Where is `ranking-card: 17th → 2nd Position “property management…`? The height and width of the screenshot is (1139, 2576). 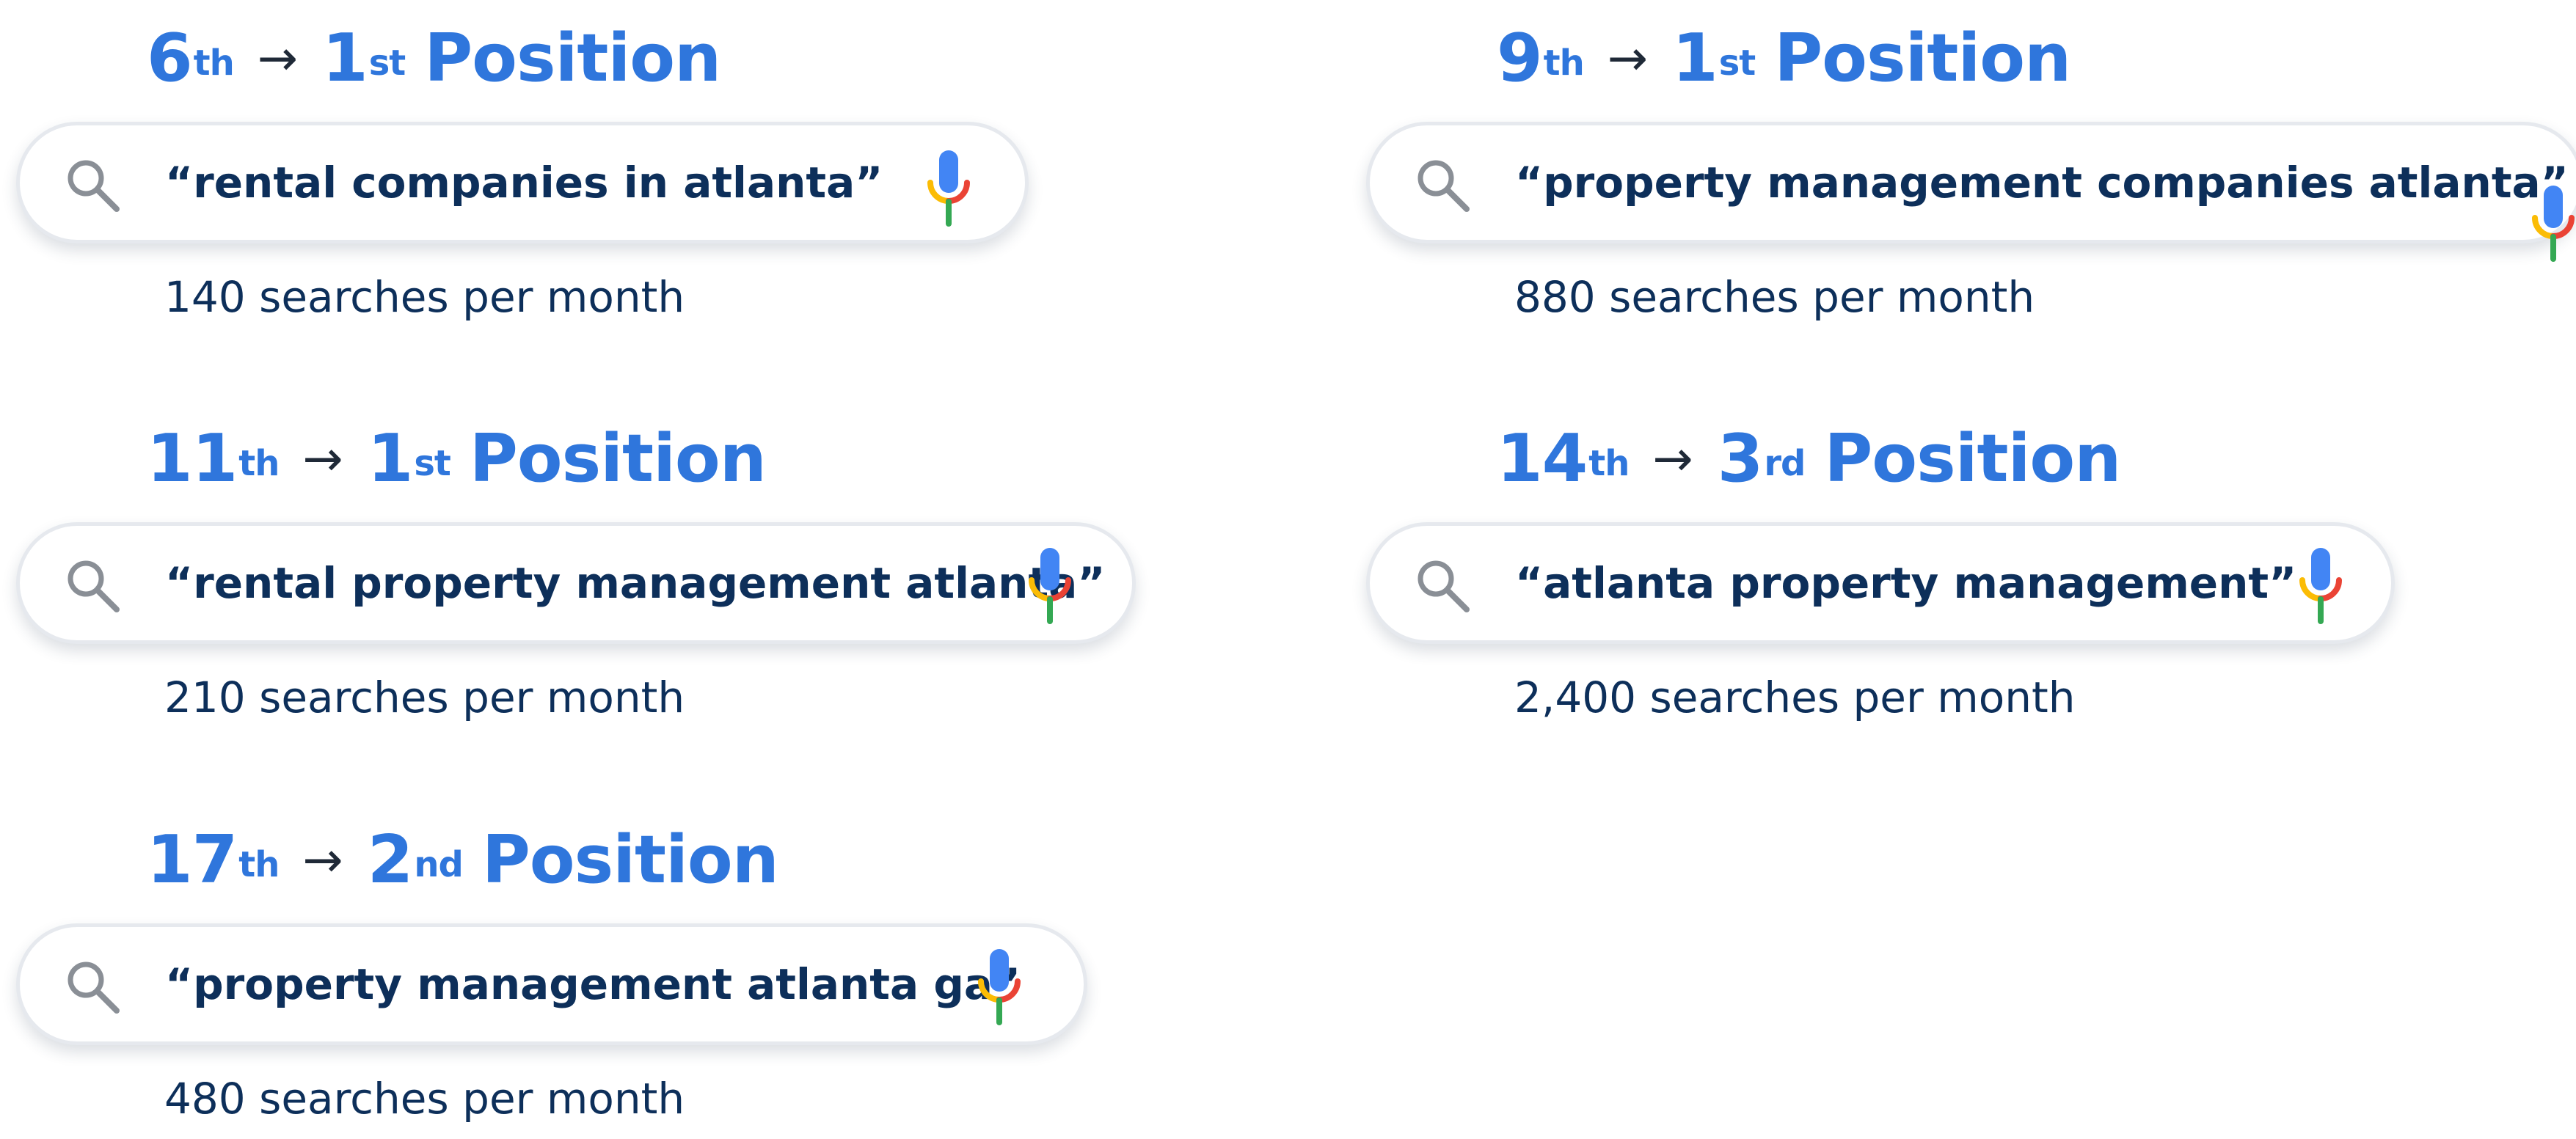
ranking-card: 17th → 2nd Position “property management… is located at coordinates (623, 971).